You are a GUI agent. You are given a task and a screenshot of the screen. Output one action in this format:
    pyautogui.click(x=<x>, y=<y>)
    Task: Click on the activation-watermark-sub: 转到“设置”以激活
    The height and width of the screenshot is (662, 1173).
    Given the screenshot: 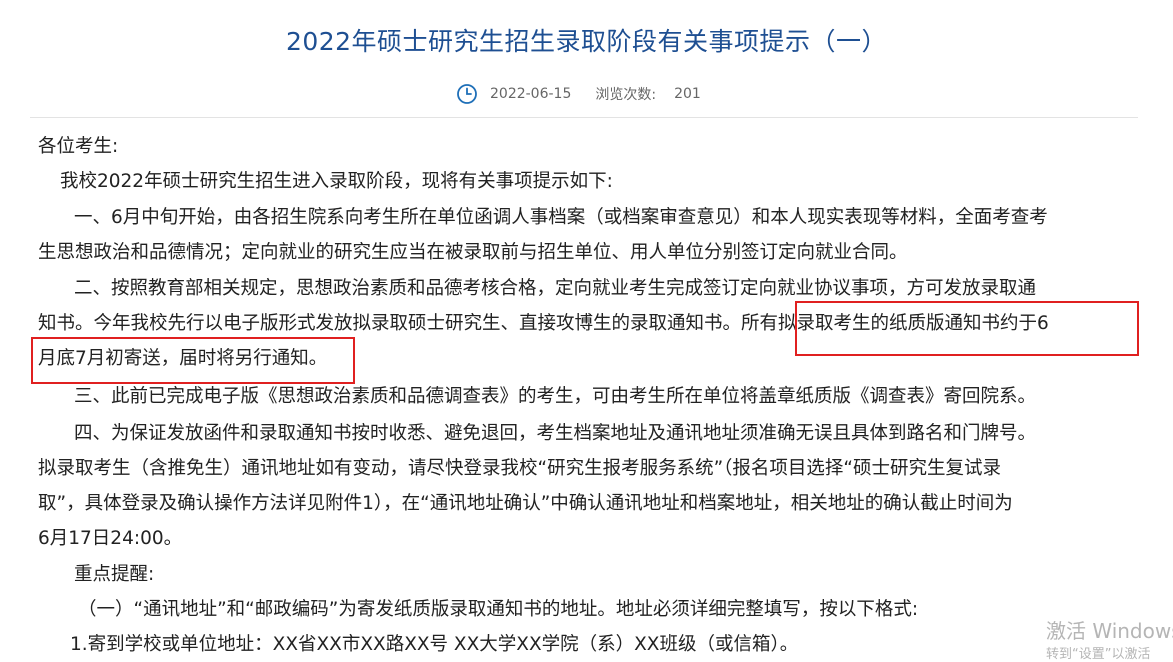 What is the action you would take?
    pyautogui.click(x=1098, y=654)
    